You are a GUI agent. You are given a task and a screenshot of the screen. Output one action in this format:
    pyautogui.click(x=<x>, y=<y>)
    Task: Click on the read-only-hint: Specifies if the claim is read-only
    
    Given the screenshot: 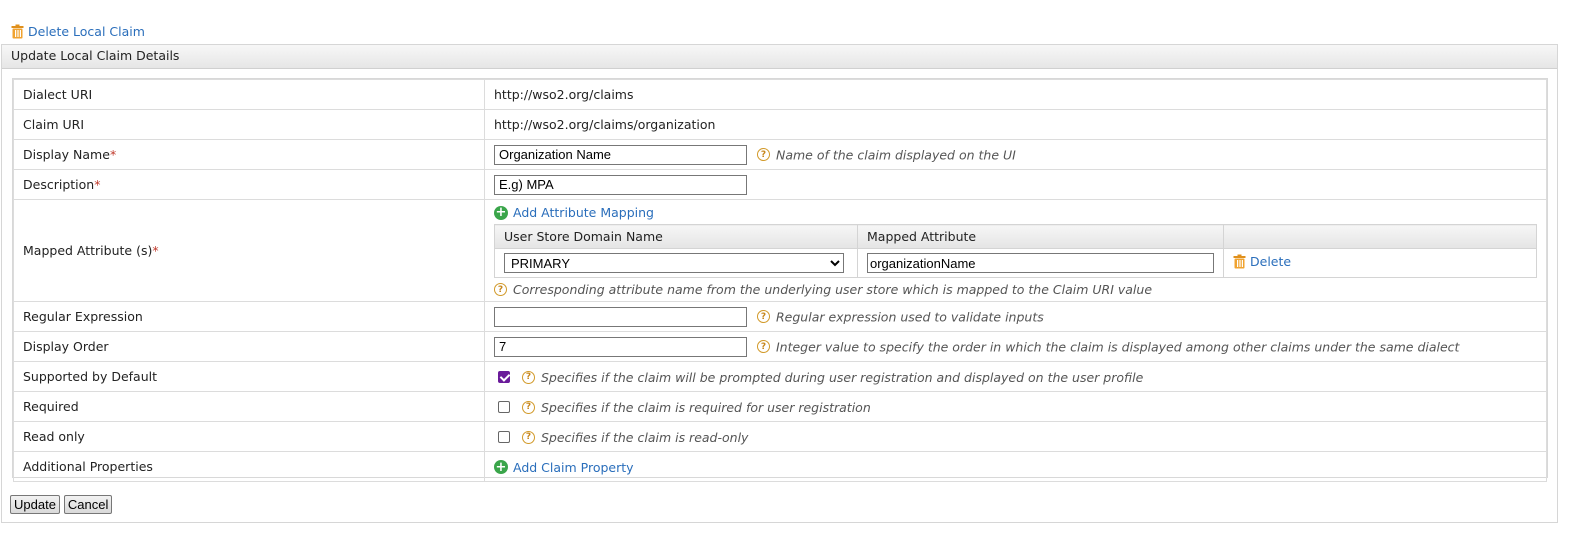 What is the action you would take?
    pyautogui.click(x=644, y=437)
    